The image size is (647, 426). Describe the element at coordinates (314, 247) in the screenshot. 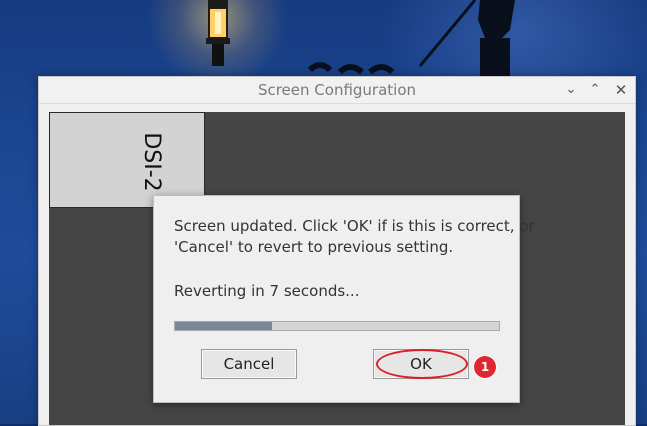

I see `dialog-message-line-2: 'Cancel' to revert to previous setting.` at that location.